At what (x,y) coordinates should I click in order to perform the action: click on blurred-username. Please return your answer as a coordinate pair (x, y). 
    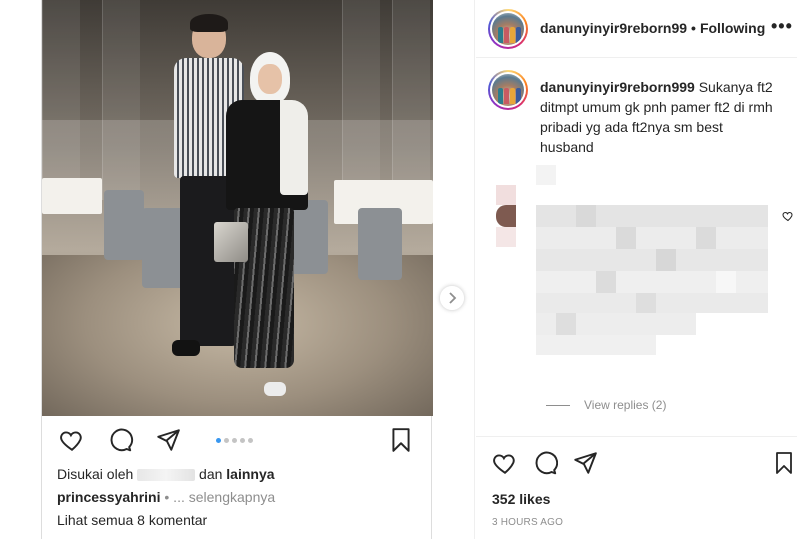
    Looking at the image, I should click on (166, 475).